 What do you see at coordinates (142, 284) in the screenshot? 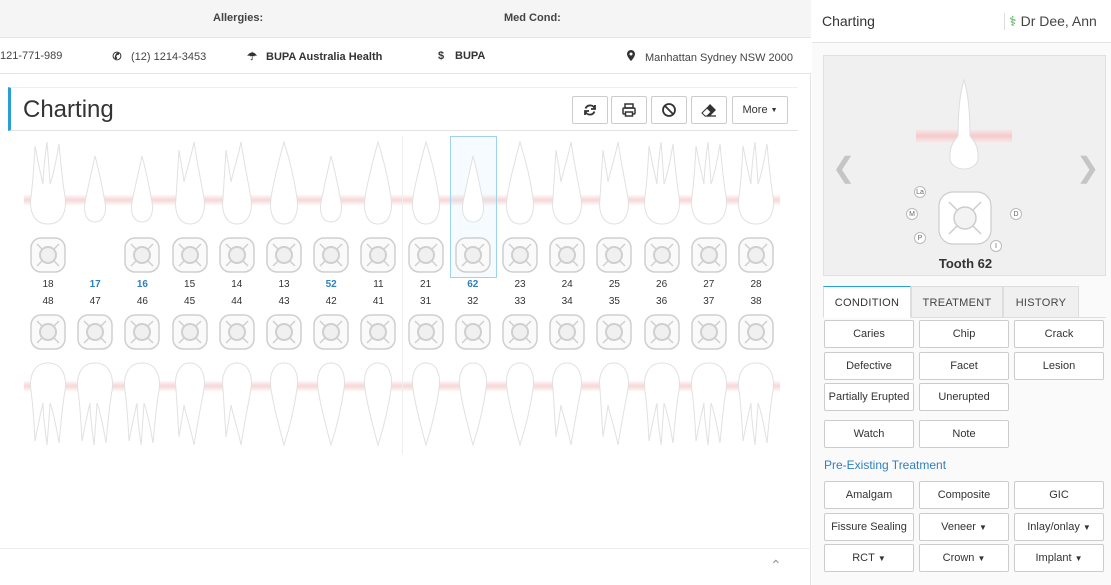
I see `tooth-number-16: 16` at bounding box center [142, 284].